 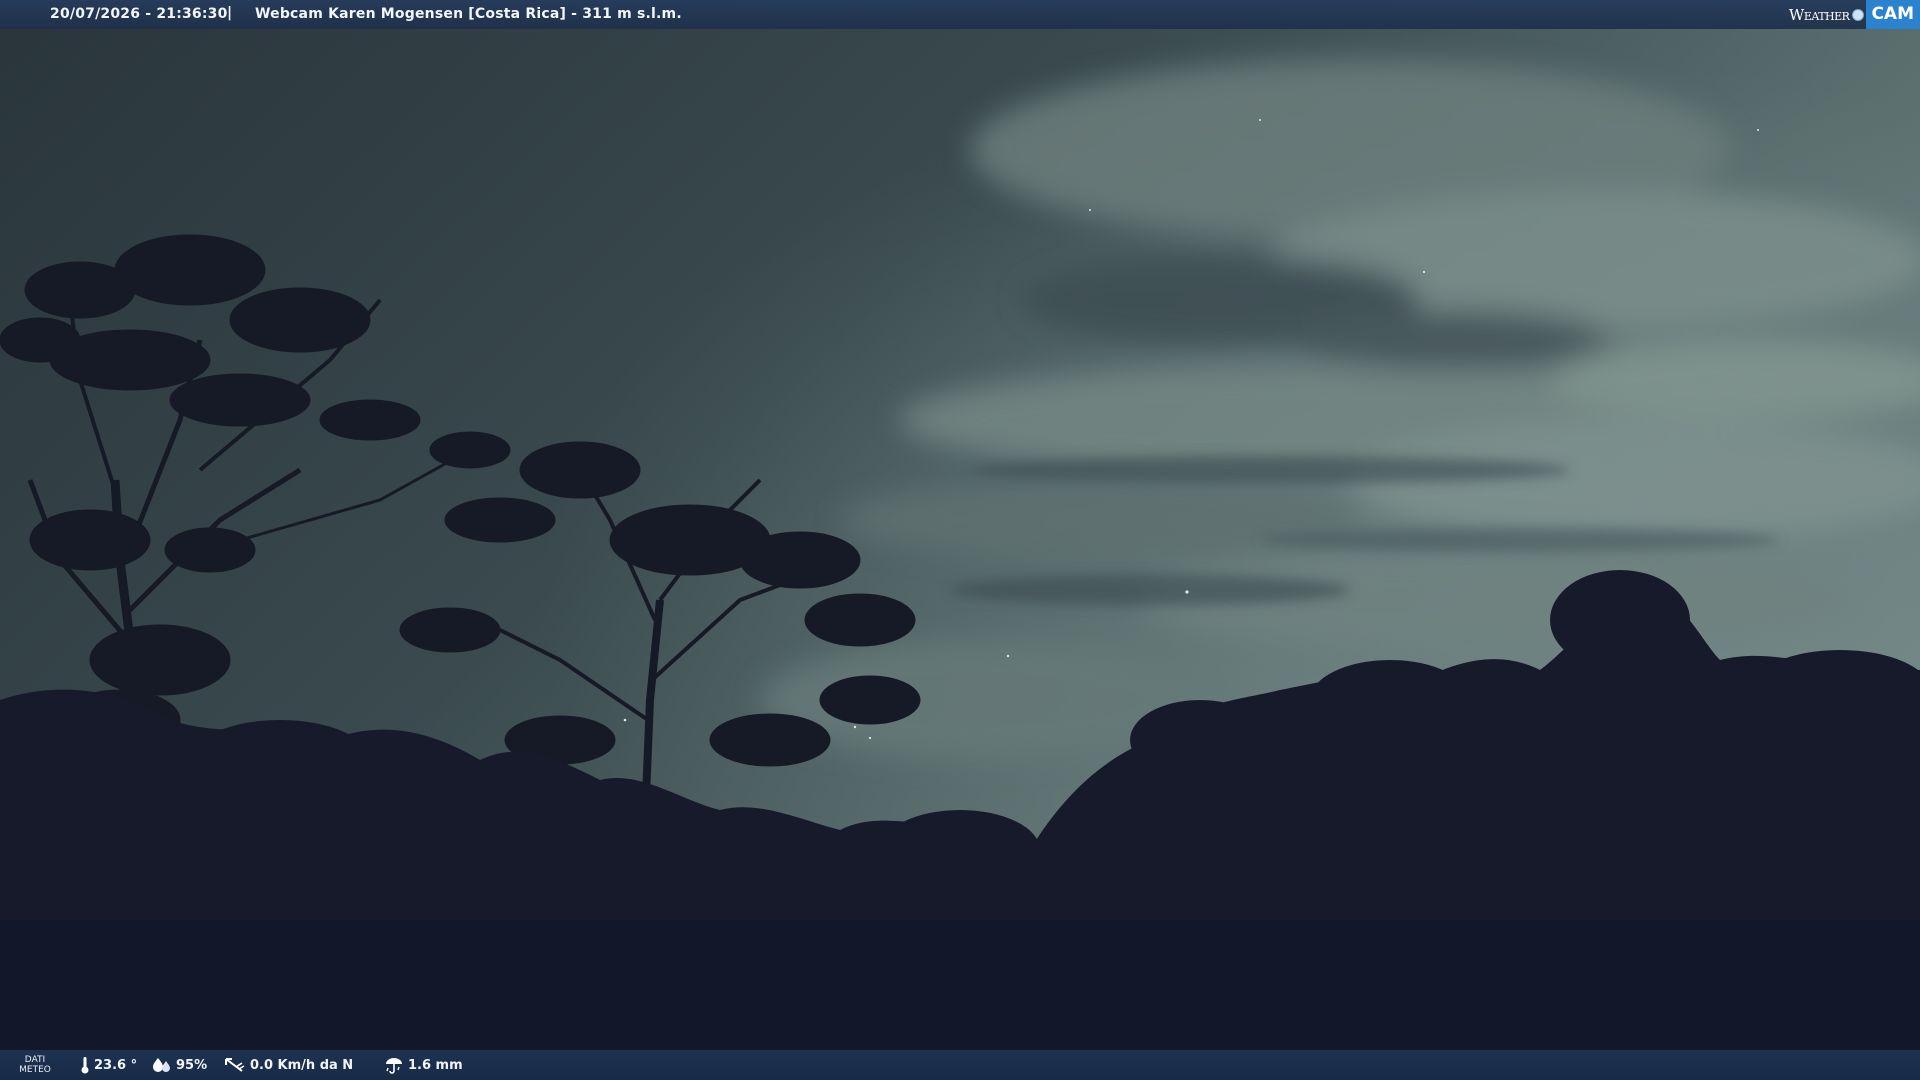 I want to click on humidity-value: 95%, so click(x=192, y=1065).